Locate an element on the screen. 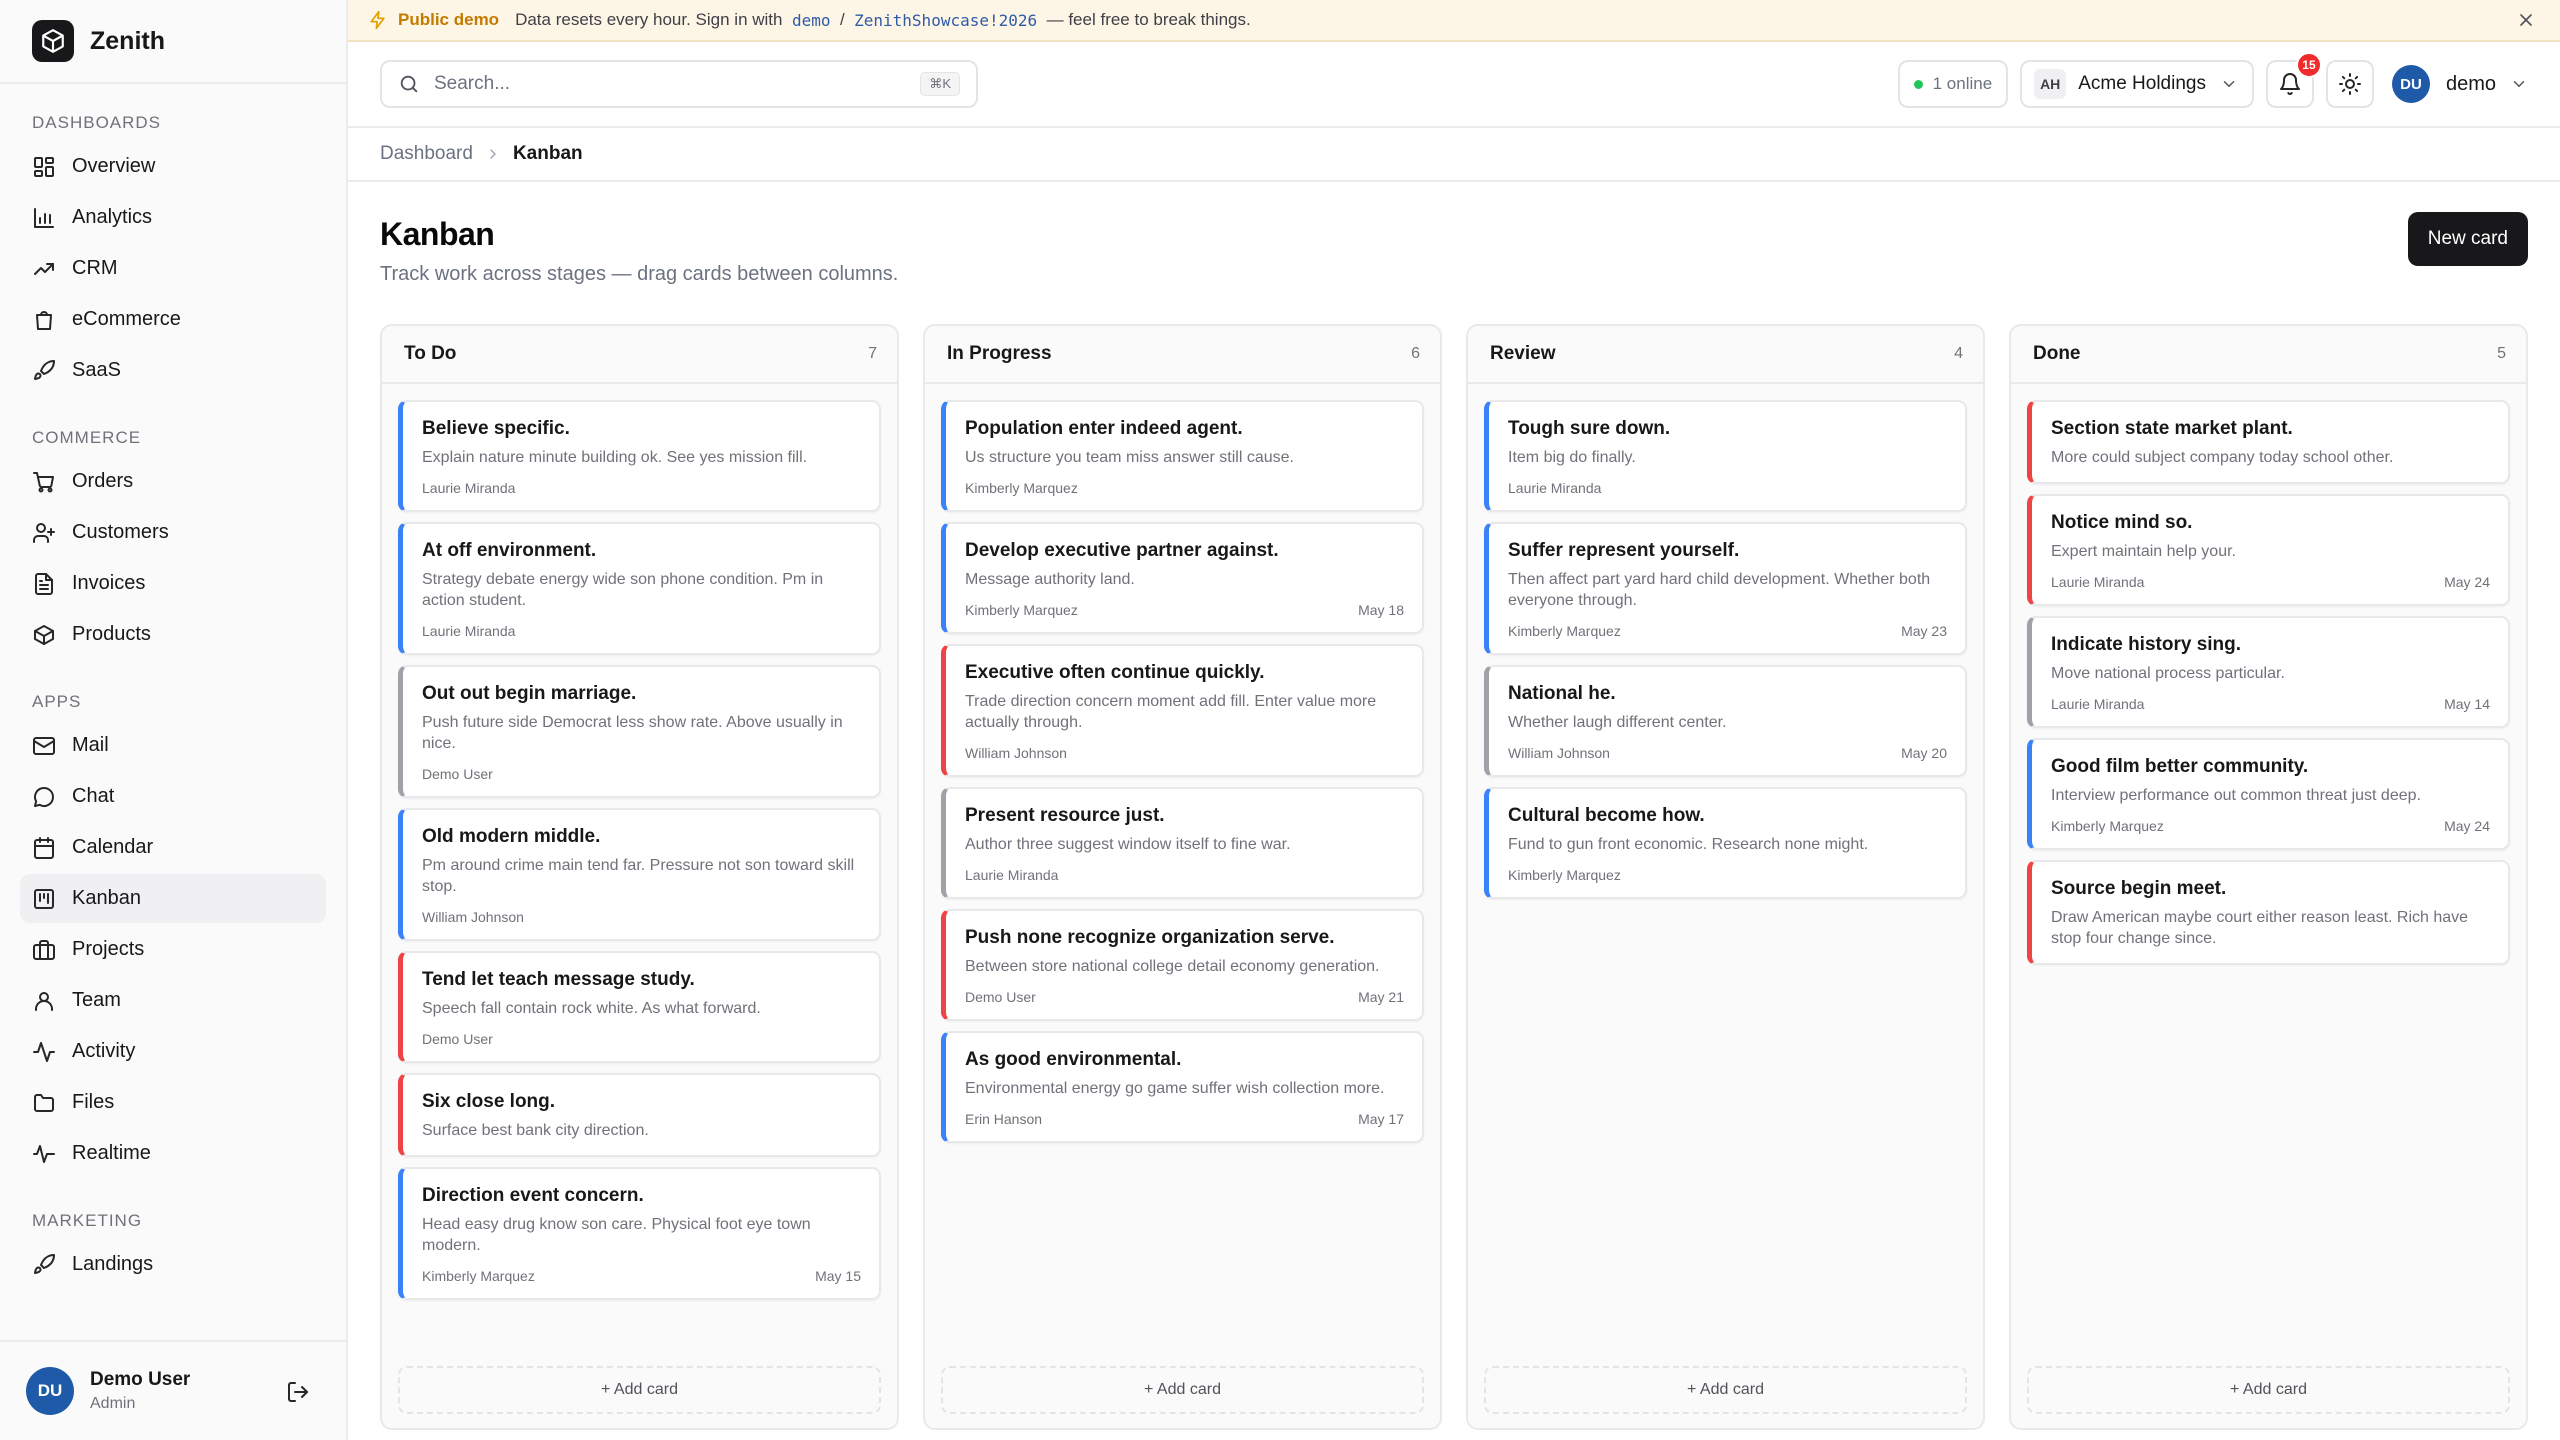 Image resolution: width=2560 pixels, height=1440 pixels. sidebar-item-saas: SaaS is located at coordinates (173, 370).